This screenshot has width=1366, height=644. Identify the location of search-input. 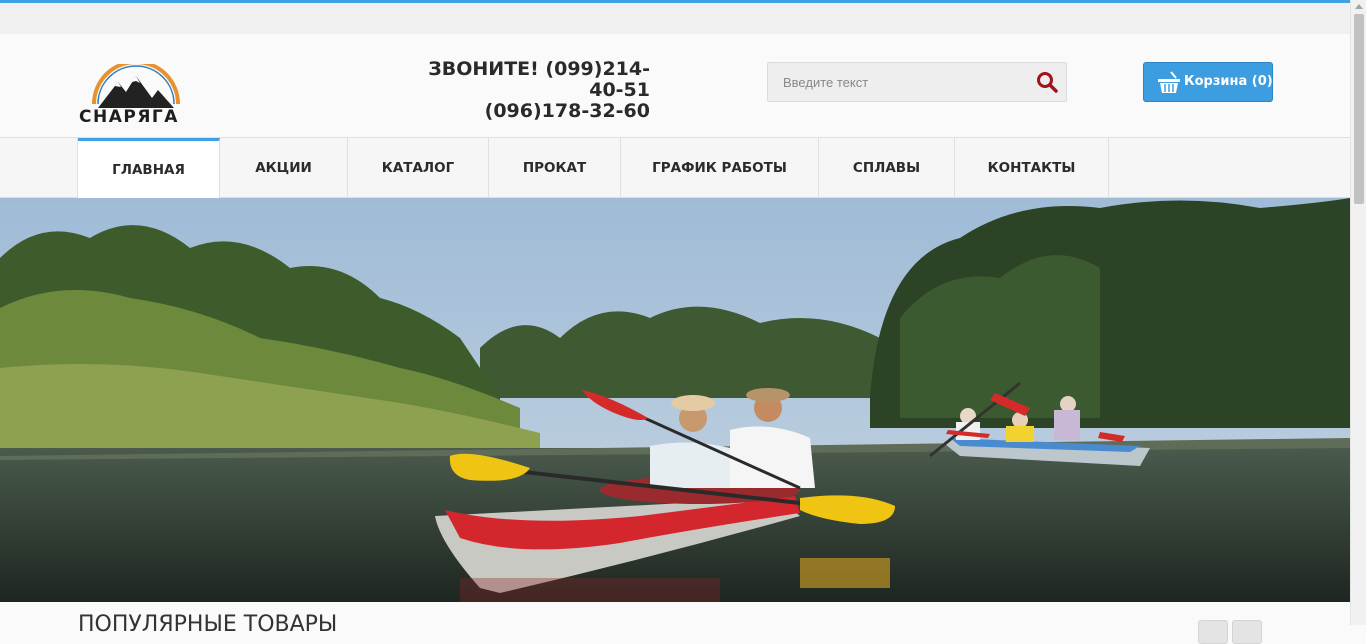
(895, 82).